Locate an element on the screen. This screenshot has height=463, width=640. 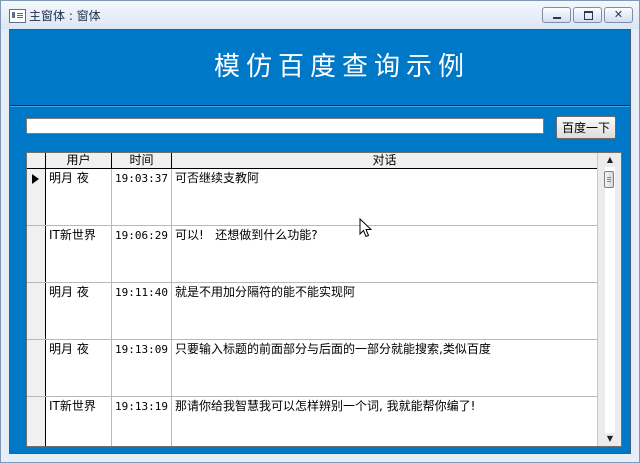
grid-header: 用户 时间 对话 is located at coordinates (312, 161).